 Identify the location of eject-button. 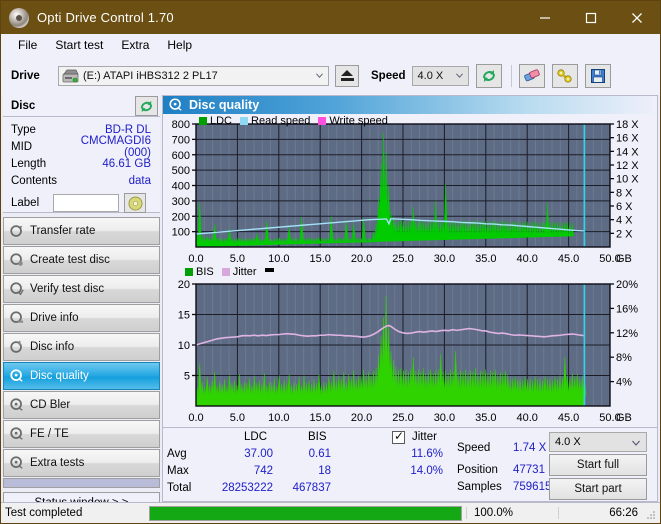
(347, 75).